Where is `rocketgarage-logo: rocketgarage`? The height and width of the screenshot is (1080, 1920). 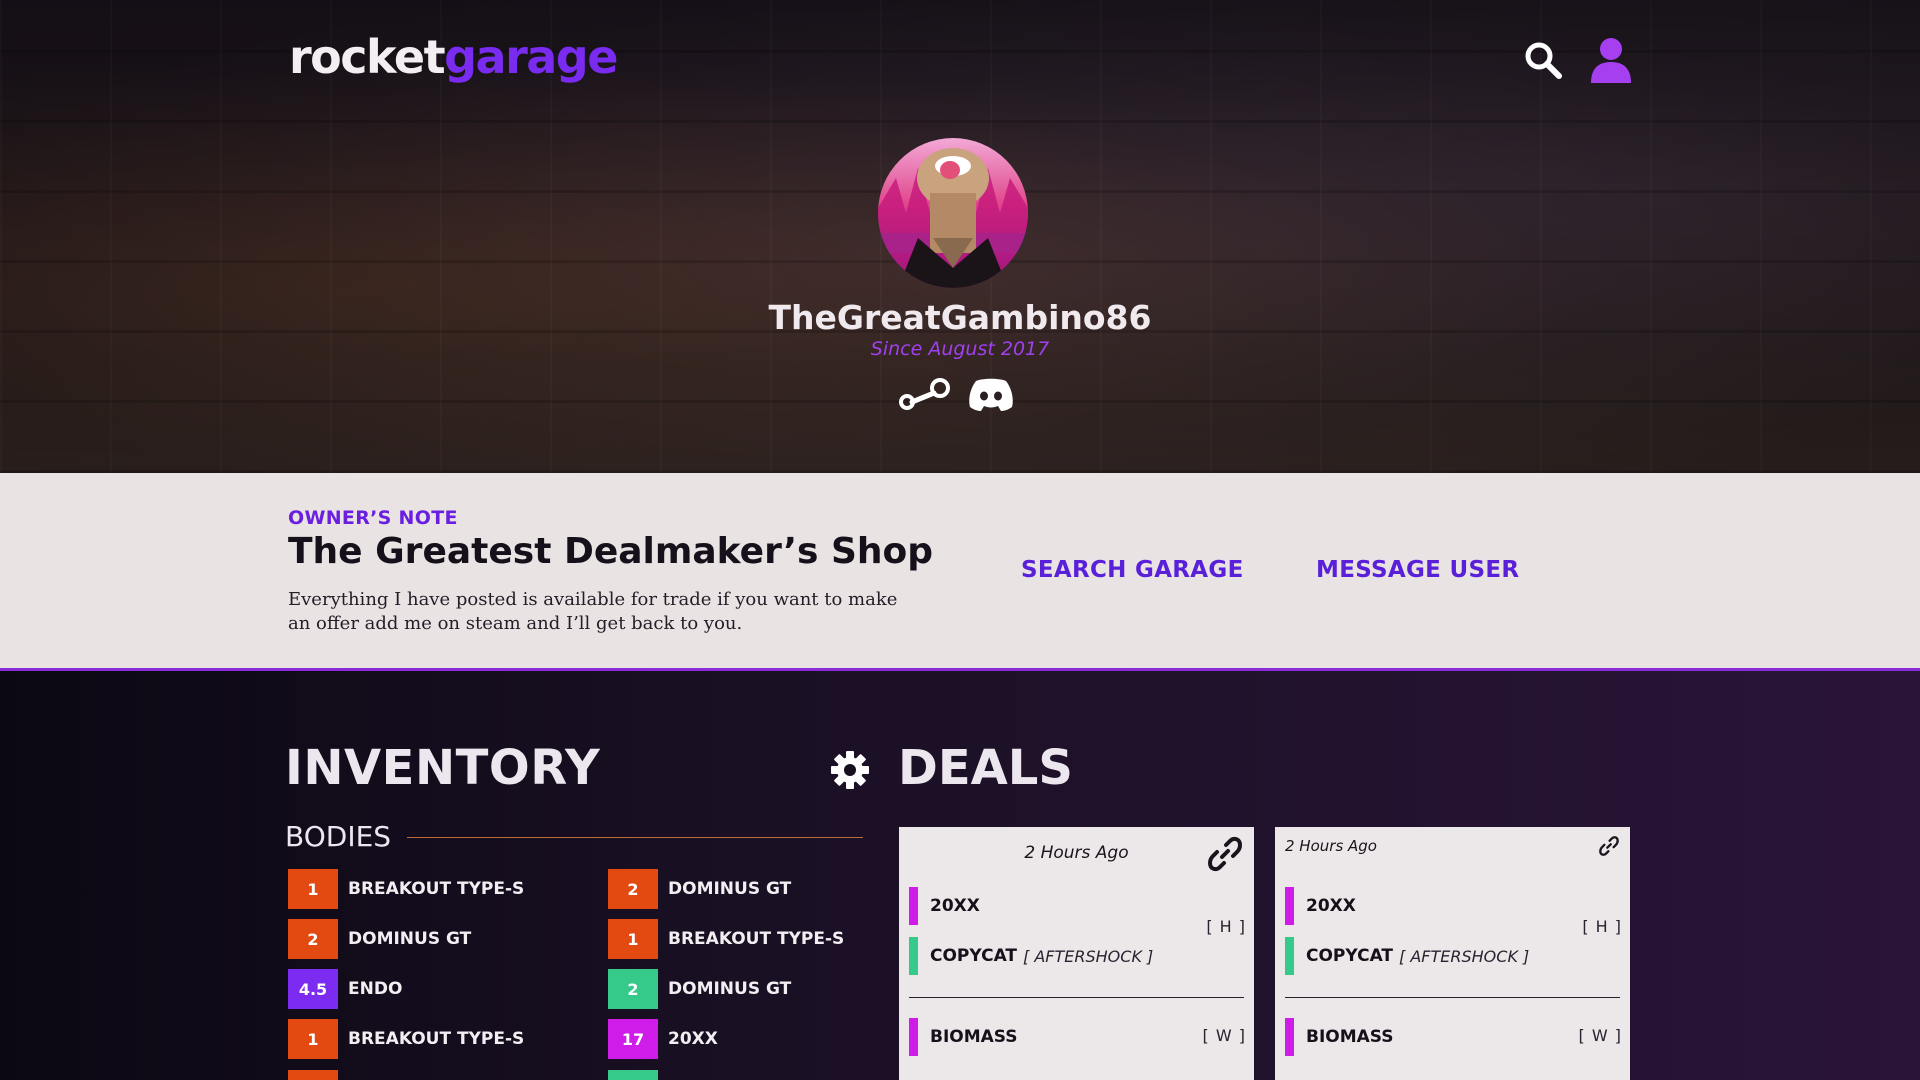 rocketgarage-logo: rocketgarage is located at coordinates (453, 57).